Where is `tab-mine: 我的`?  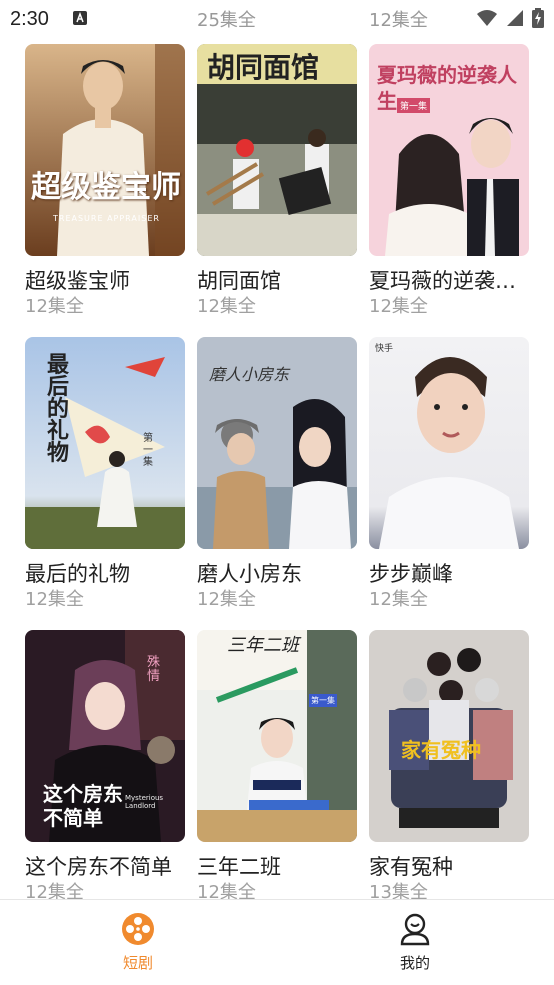 tab-mine: 我的 is located at coordinates (415, 941).